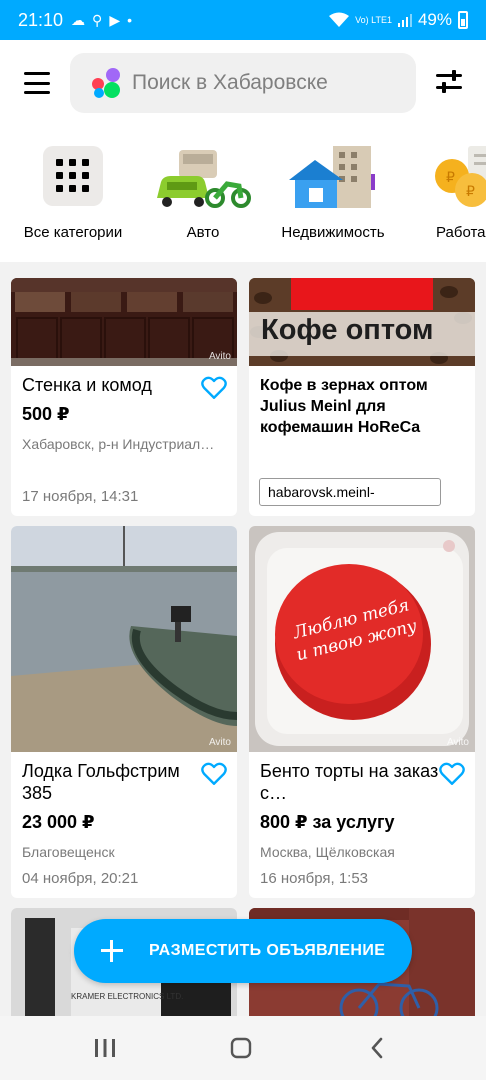 This screenshot has height=1080, width=486. Describe the element at coordinates (87, 385) in the screenshot. I see `listing-title: Стенка и комод` at that location.